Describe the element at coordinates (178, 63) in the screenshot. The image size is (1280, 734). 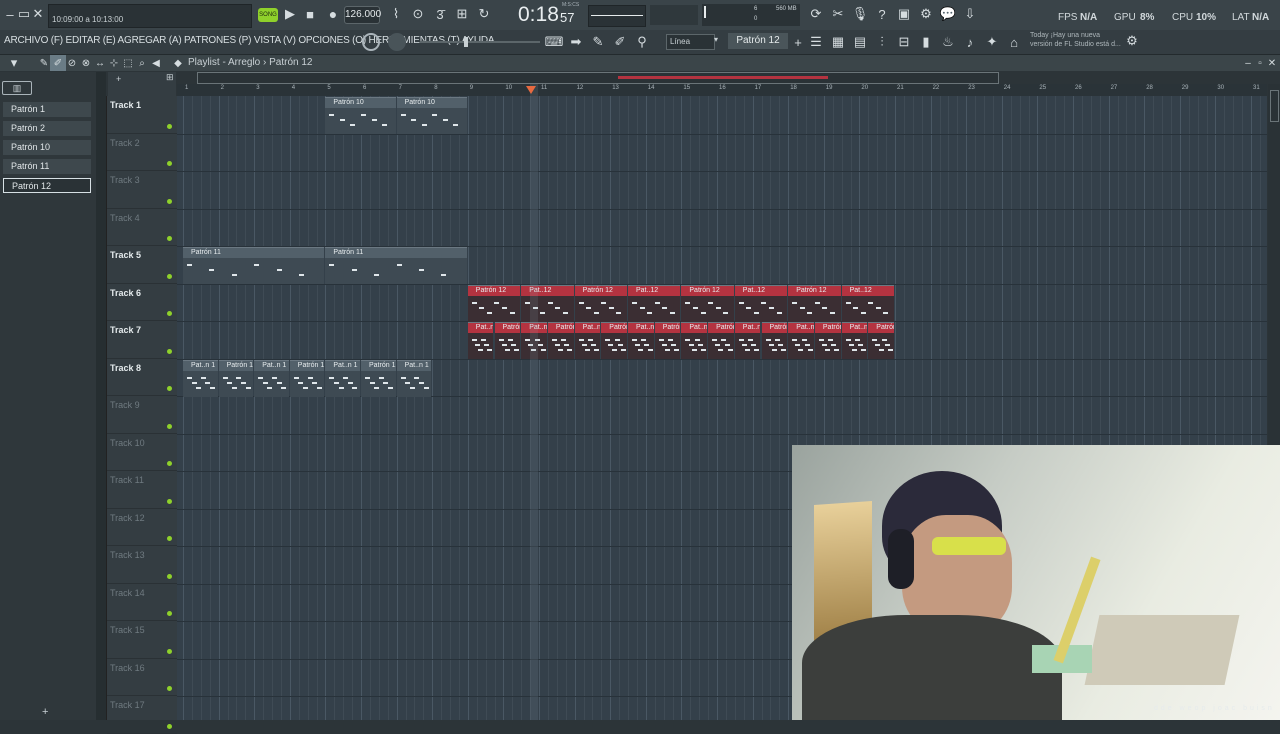
I see `arrangement-arrow-icon: ◆` at that location.